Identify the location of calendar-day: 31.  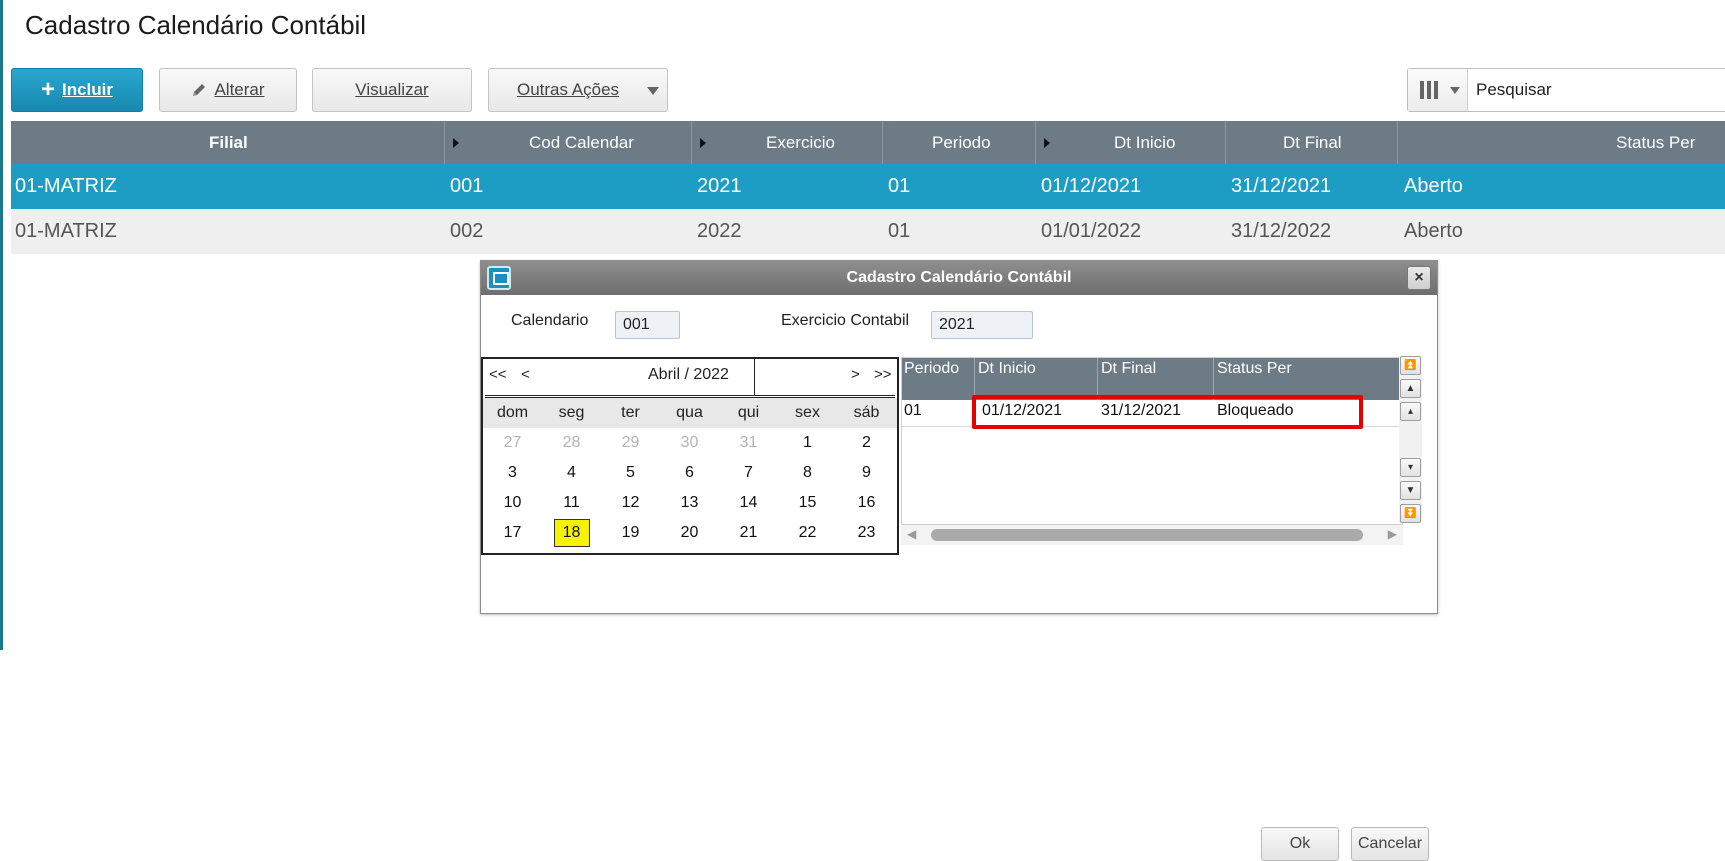
(748, 443).